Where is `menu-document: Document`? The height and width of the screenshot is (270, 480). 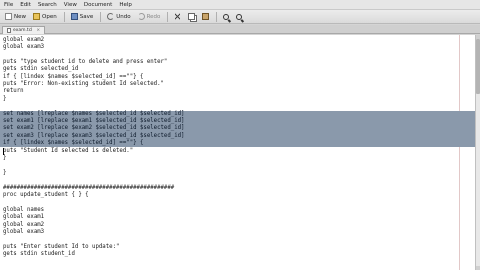 menu-document: Document is located at coordinates (98, 5).